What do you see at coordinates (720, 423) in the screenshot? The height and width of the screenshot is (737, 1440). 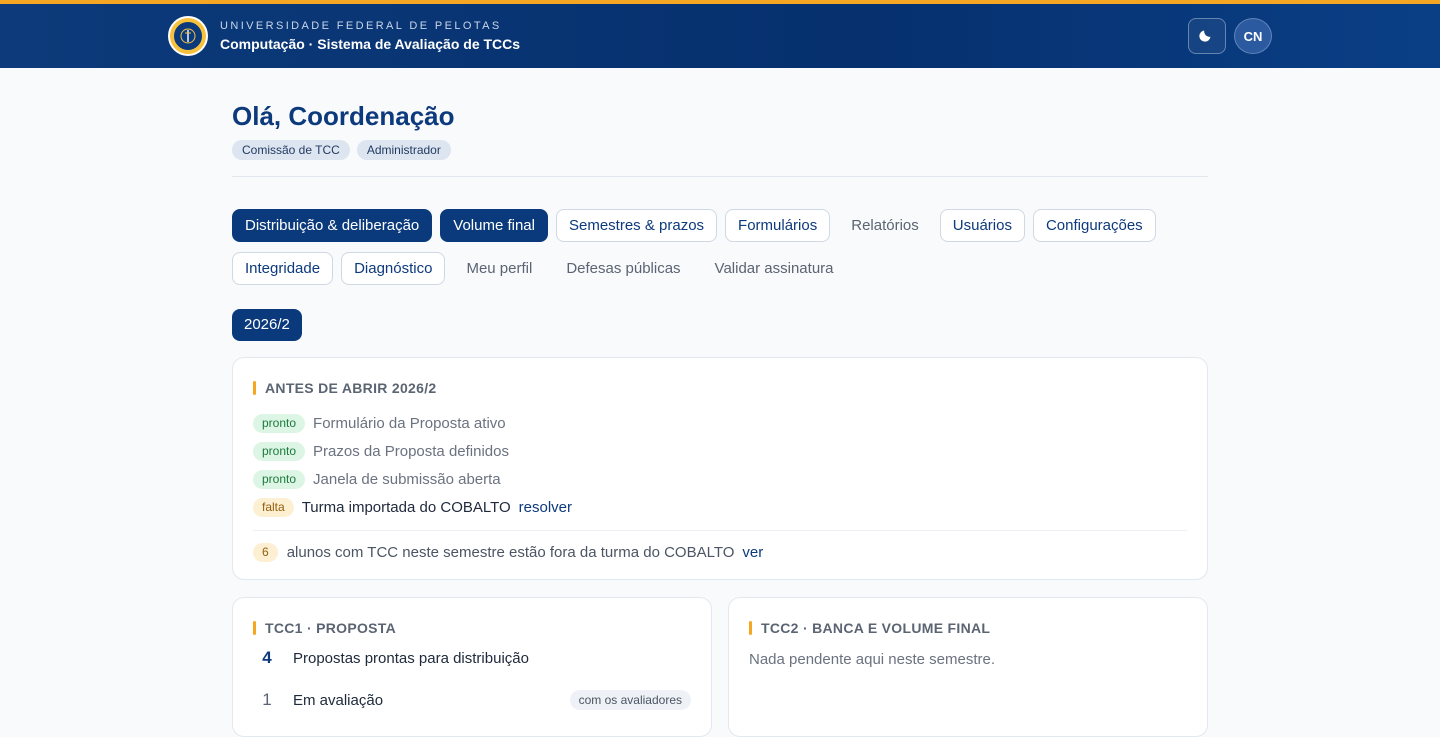 I see `checklist-item: pronto Formulário da Proposta ativo` at bounding box center [720, 423].